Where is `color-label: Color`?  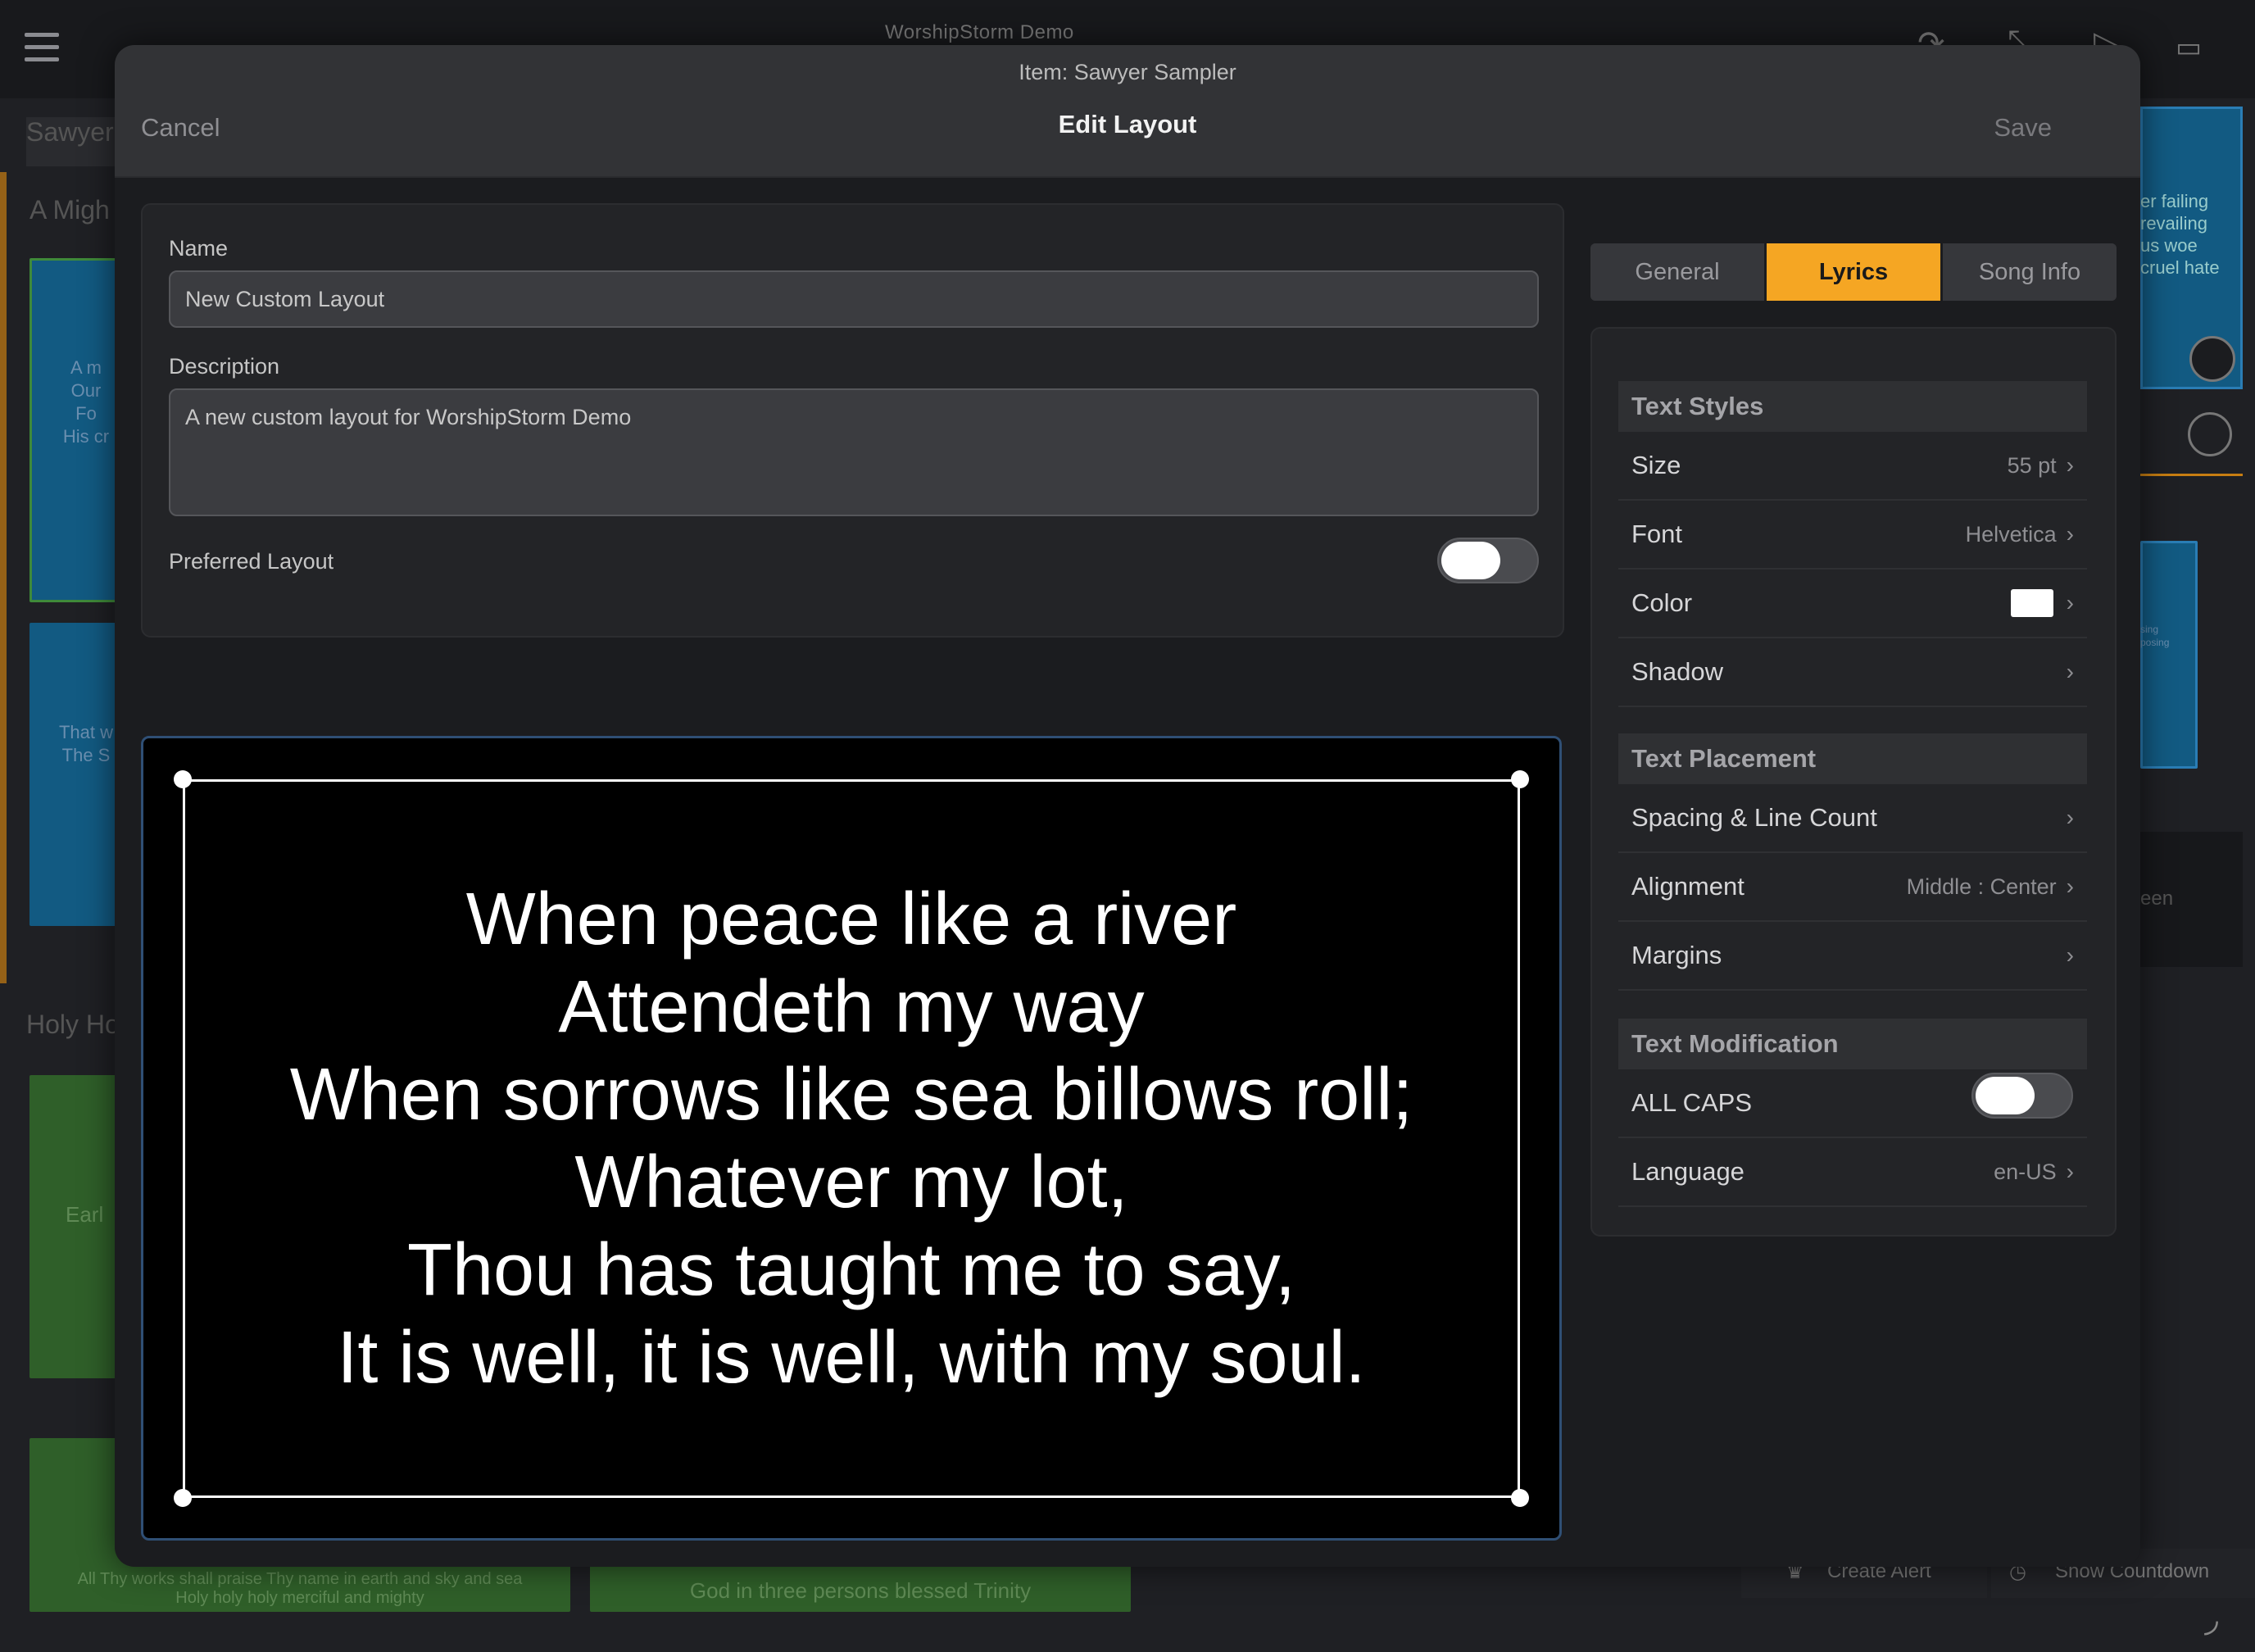
color-label: Color is located at coordinates (1662, 602).